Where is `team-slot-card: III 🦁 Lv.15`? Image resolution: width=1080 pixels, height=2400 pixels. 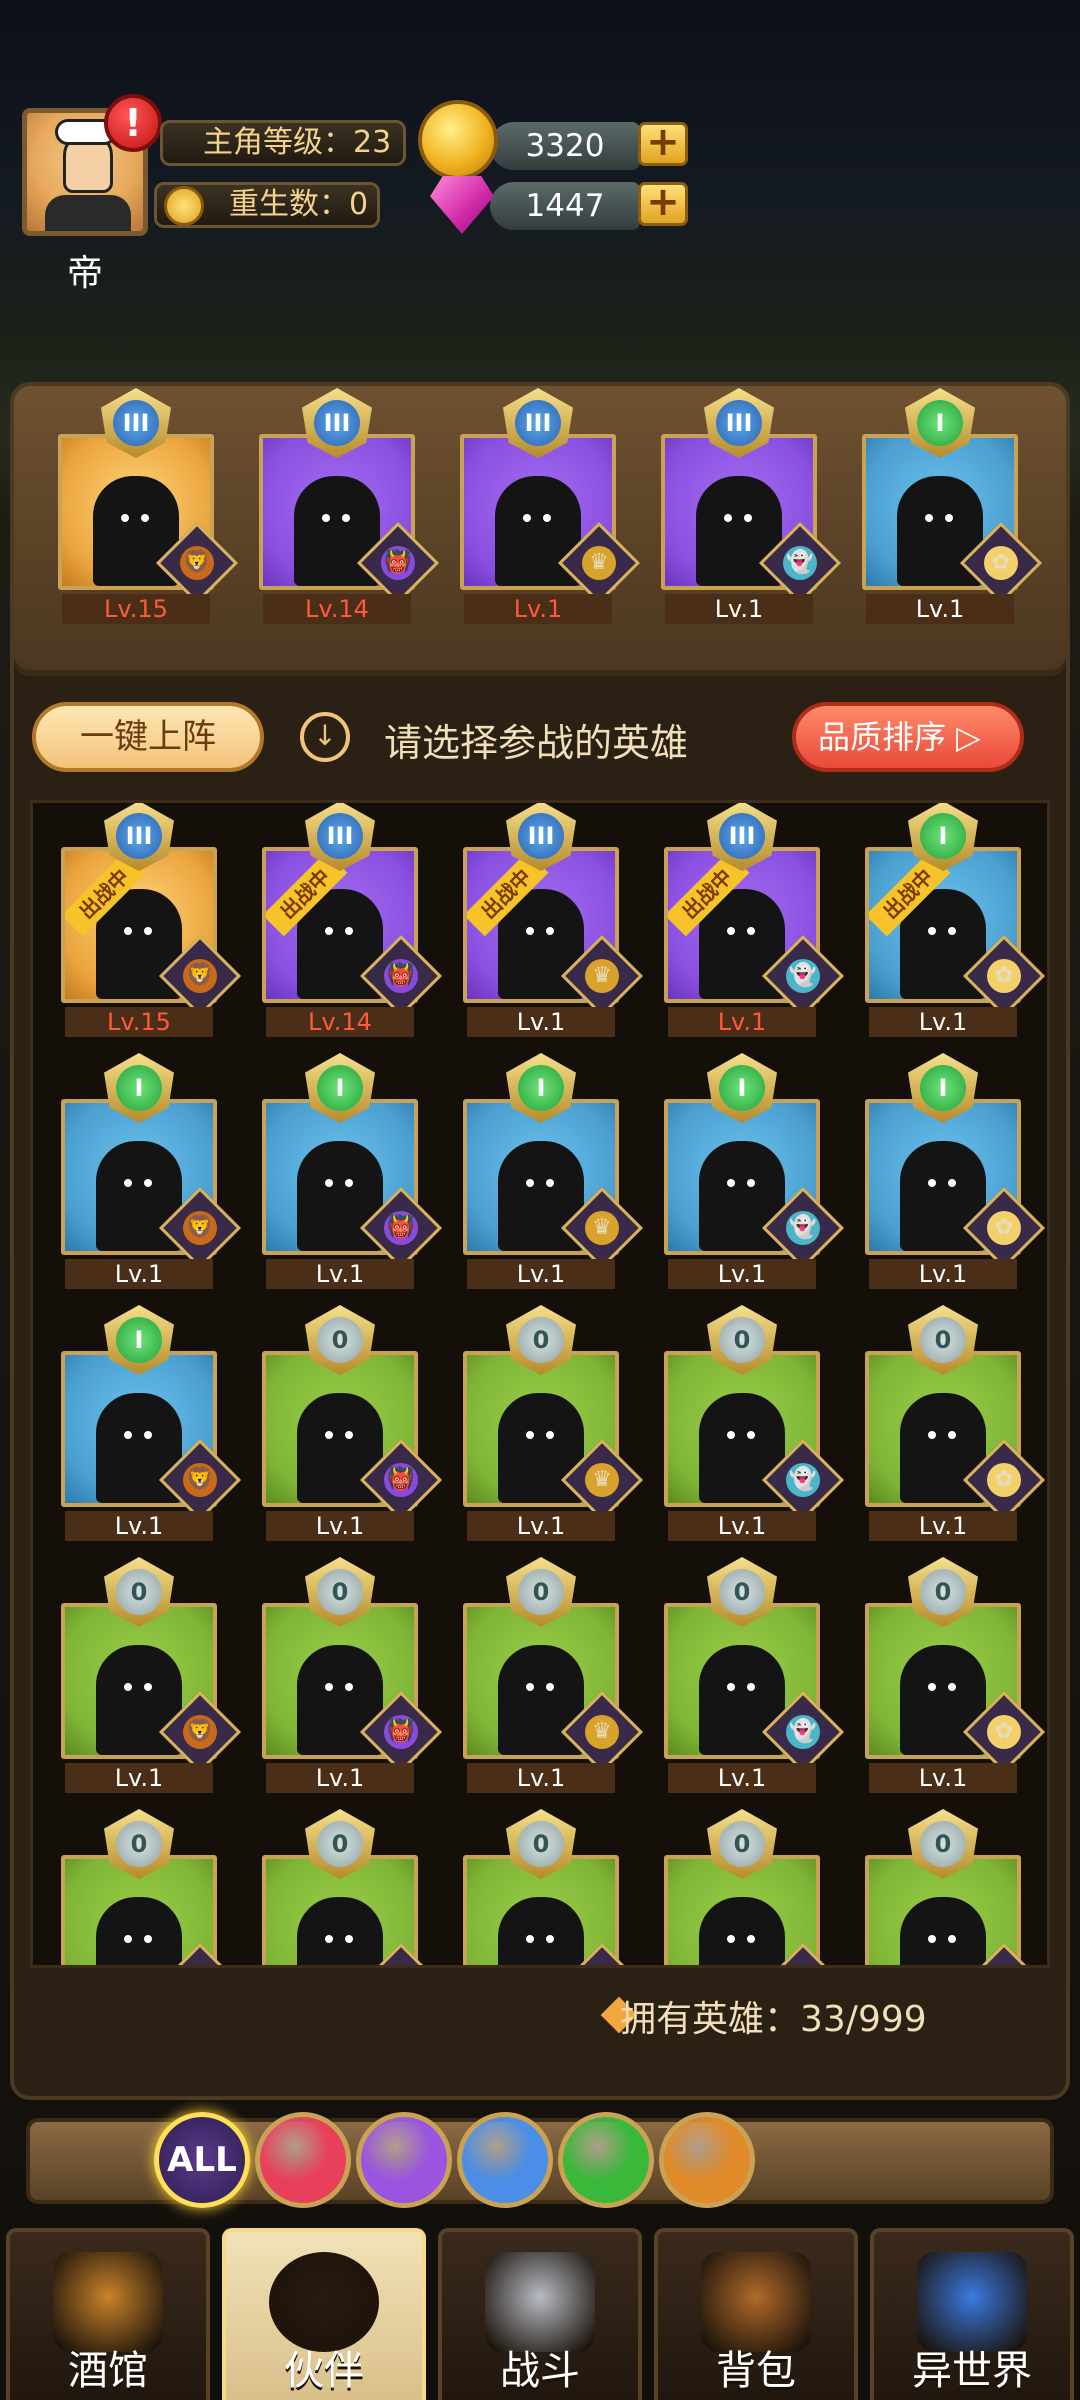 team-slot-card: III 🦁 Lv.15 is located at coordinates (138, 506).